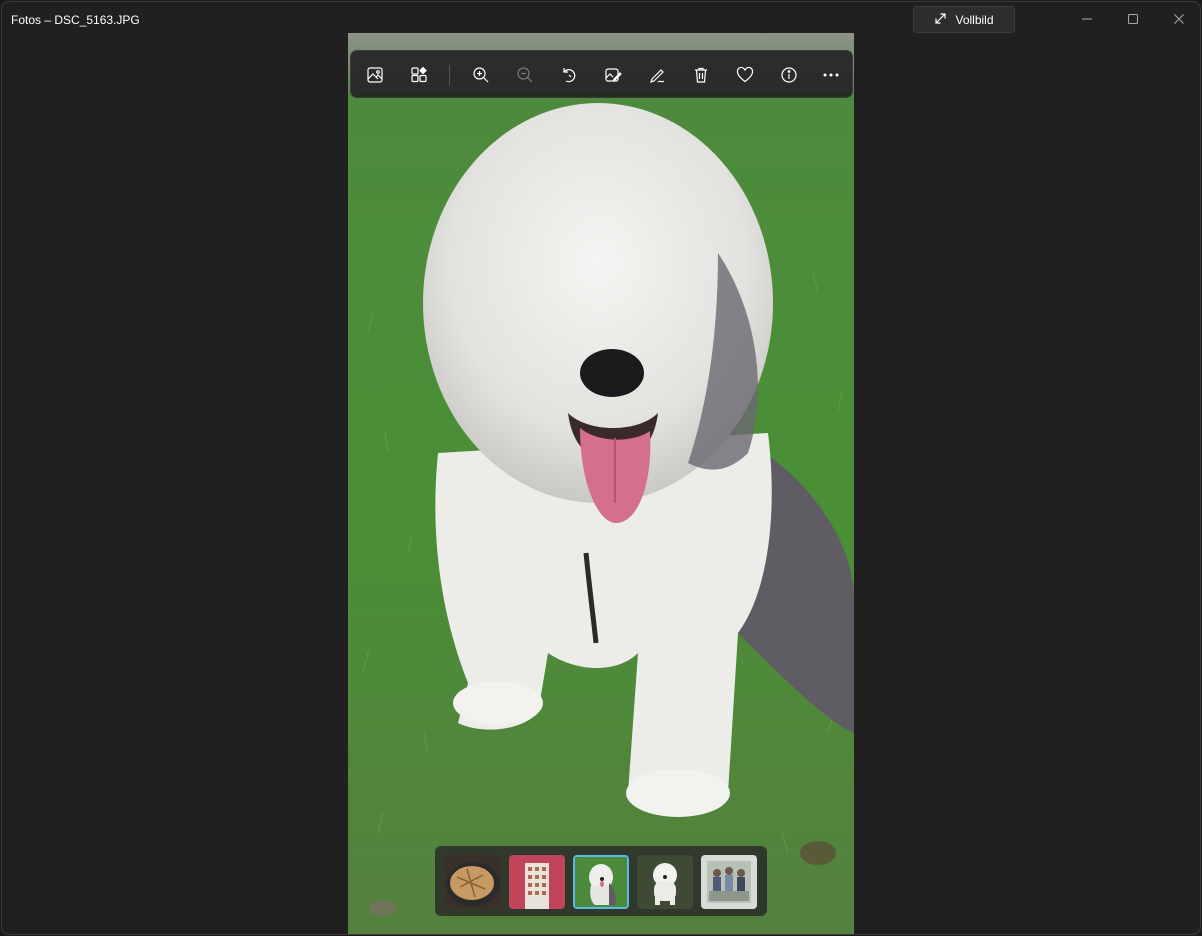  I want to click on image-icon, so click(375, 75).